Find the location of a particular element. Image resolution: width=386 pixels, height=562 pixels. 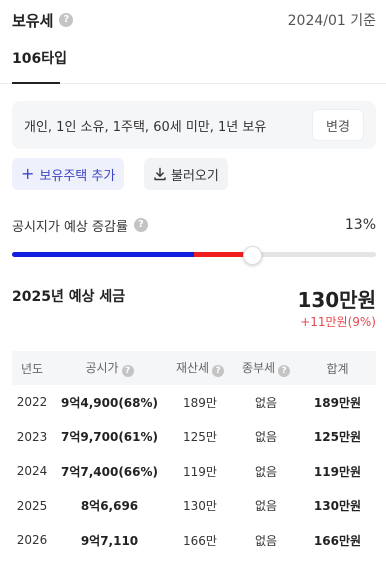

rate-label: 공시지가 예상 증감률 is located at coordinates (70, 227).